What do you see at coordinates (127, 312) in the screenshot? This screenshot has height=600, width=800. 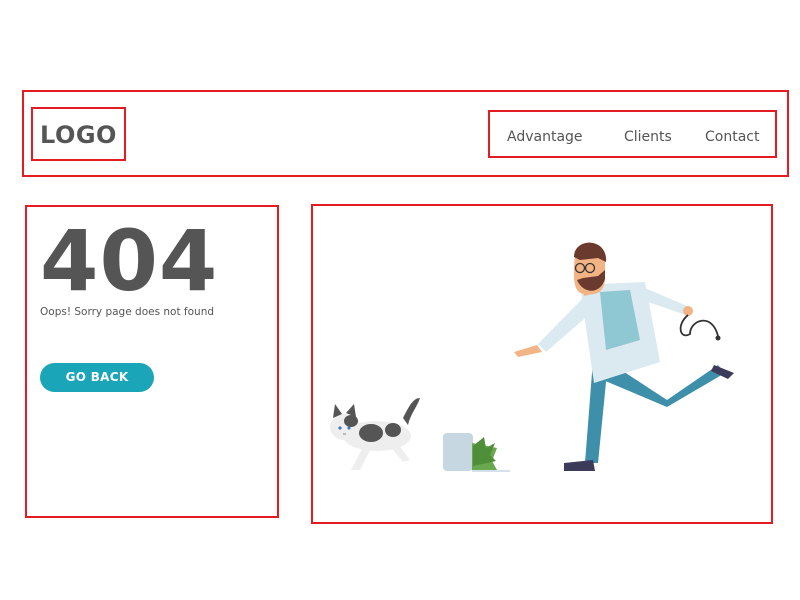 I see `error-message: Oops! Sorry page does not found` at bounding box center [127, 312].